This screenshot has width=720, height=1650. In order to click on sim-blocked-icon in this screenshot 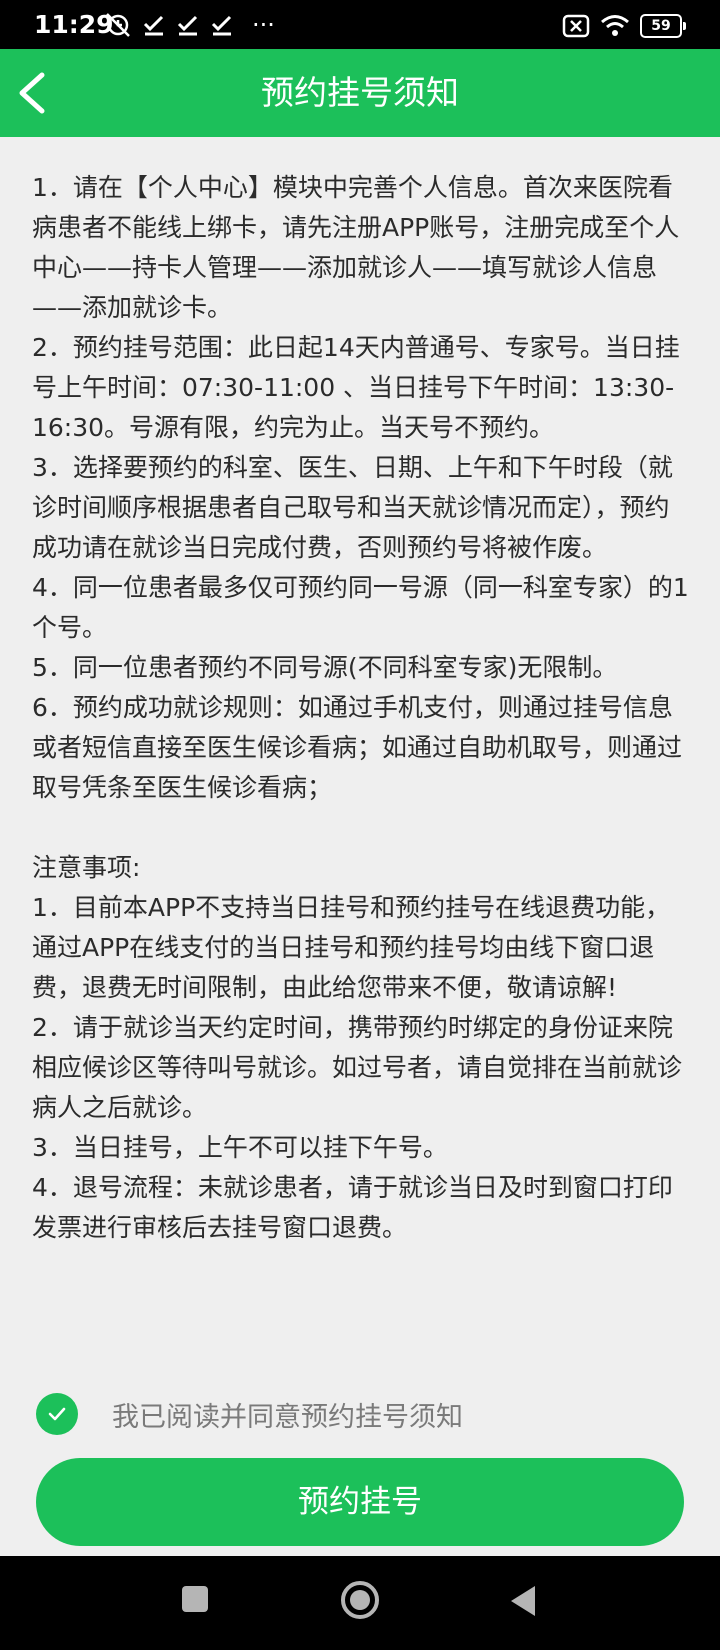, I will do `click(576, 26)`.